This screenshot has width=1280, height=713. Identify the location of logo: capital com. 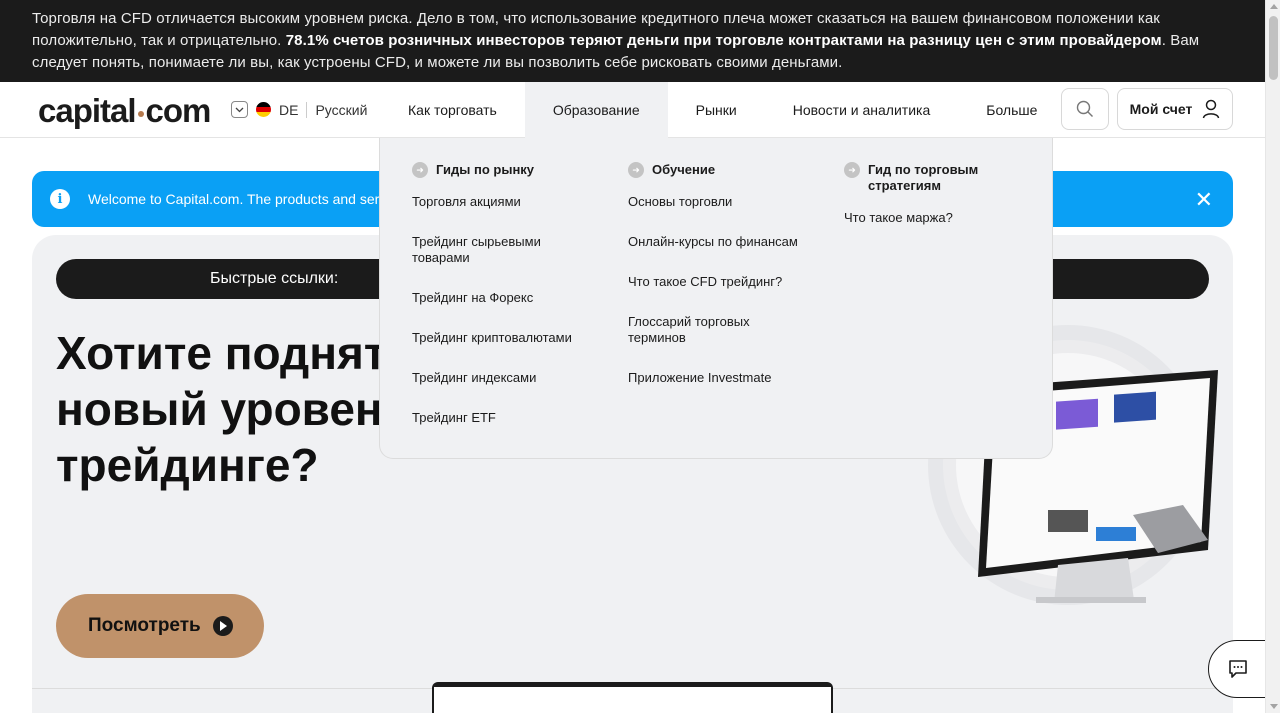
(125, 111).